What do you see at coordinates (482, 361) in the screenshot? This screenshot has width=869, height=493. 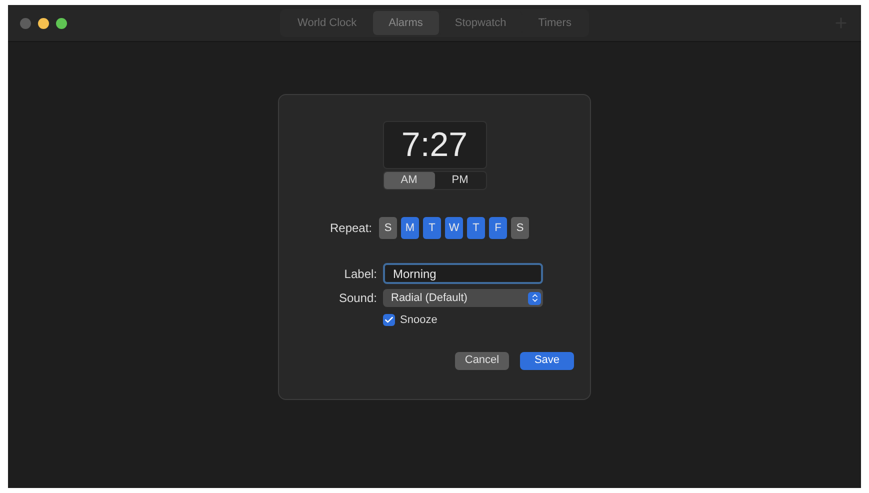 I see `cancel-button: Cancel` at bounding box center [482, 361].